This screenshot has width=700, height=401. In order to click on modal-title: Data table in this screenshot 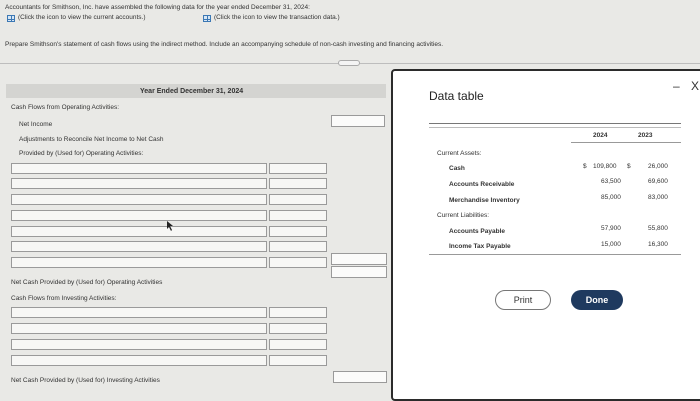, I will do `click(456, 96)`.